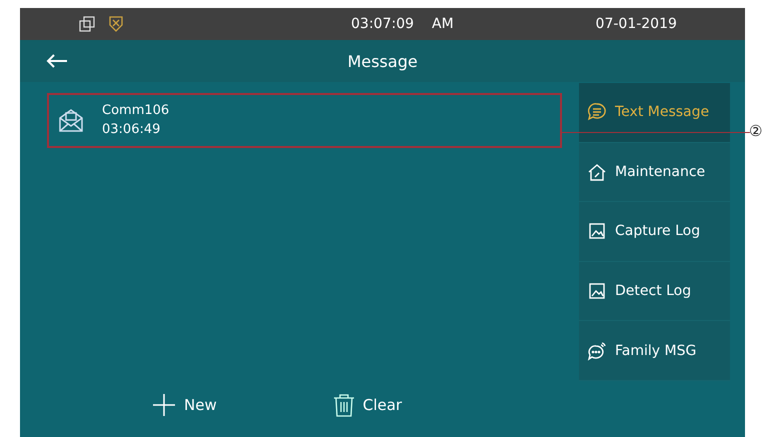  Describe the element at coordinates (116, 24) in the screenshot. I see `shield-icon` at that location.